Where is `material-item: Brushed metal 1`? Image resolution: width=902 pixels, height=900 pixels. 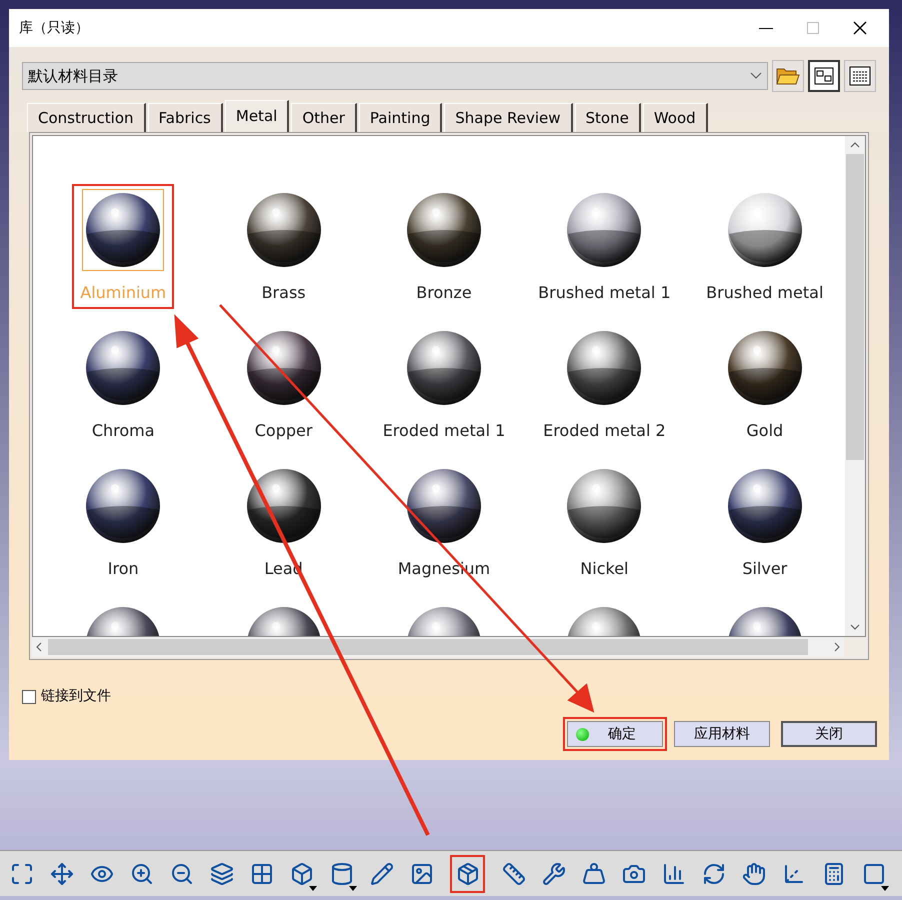 material-item: Brushed metal 1 is located at coordinates (604, 246).